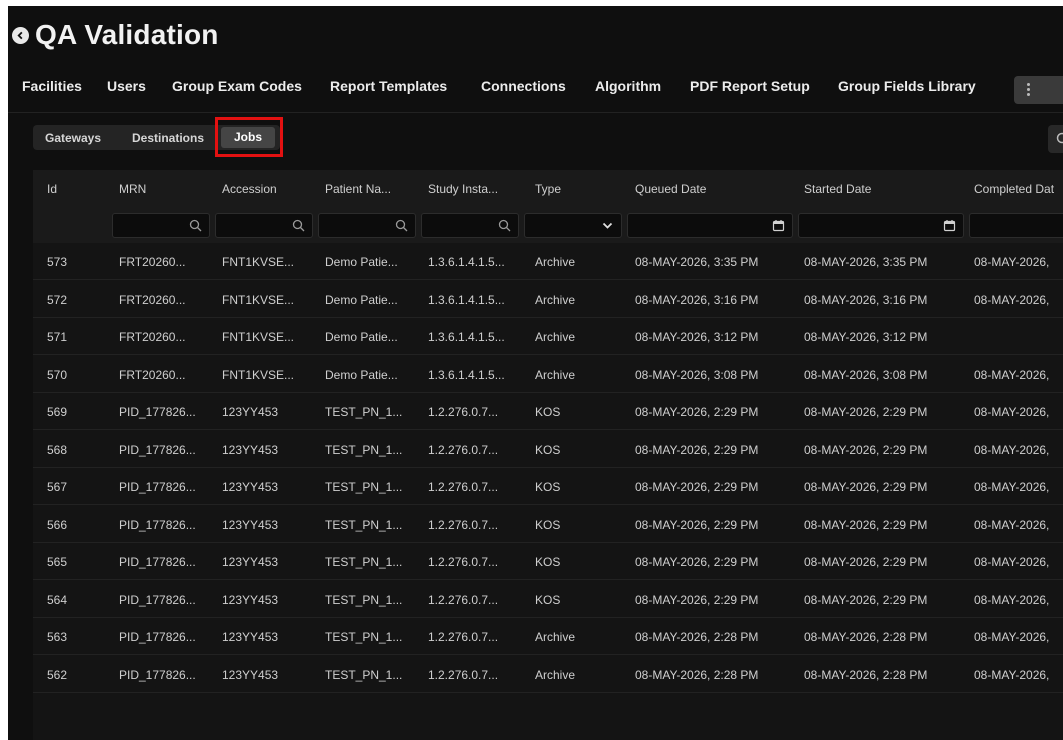  What do you see at coordinates (57, 299) in the screenshot?
I see `table-cell: 572` at bounding box center [57, 299].